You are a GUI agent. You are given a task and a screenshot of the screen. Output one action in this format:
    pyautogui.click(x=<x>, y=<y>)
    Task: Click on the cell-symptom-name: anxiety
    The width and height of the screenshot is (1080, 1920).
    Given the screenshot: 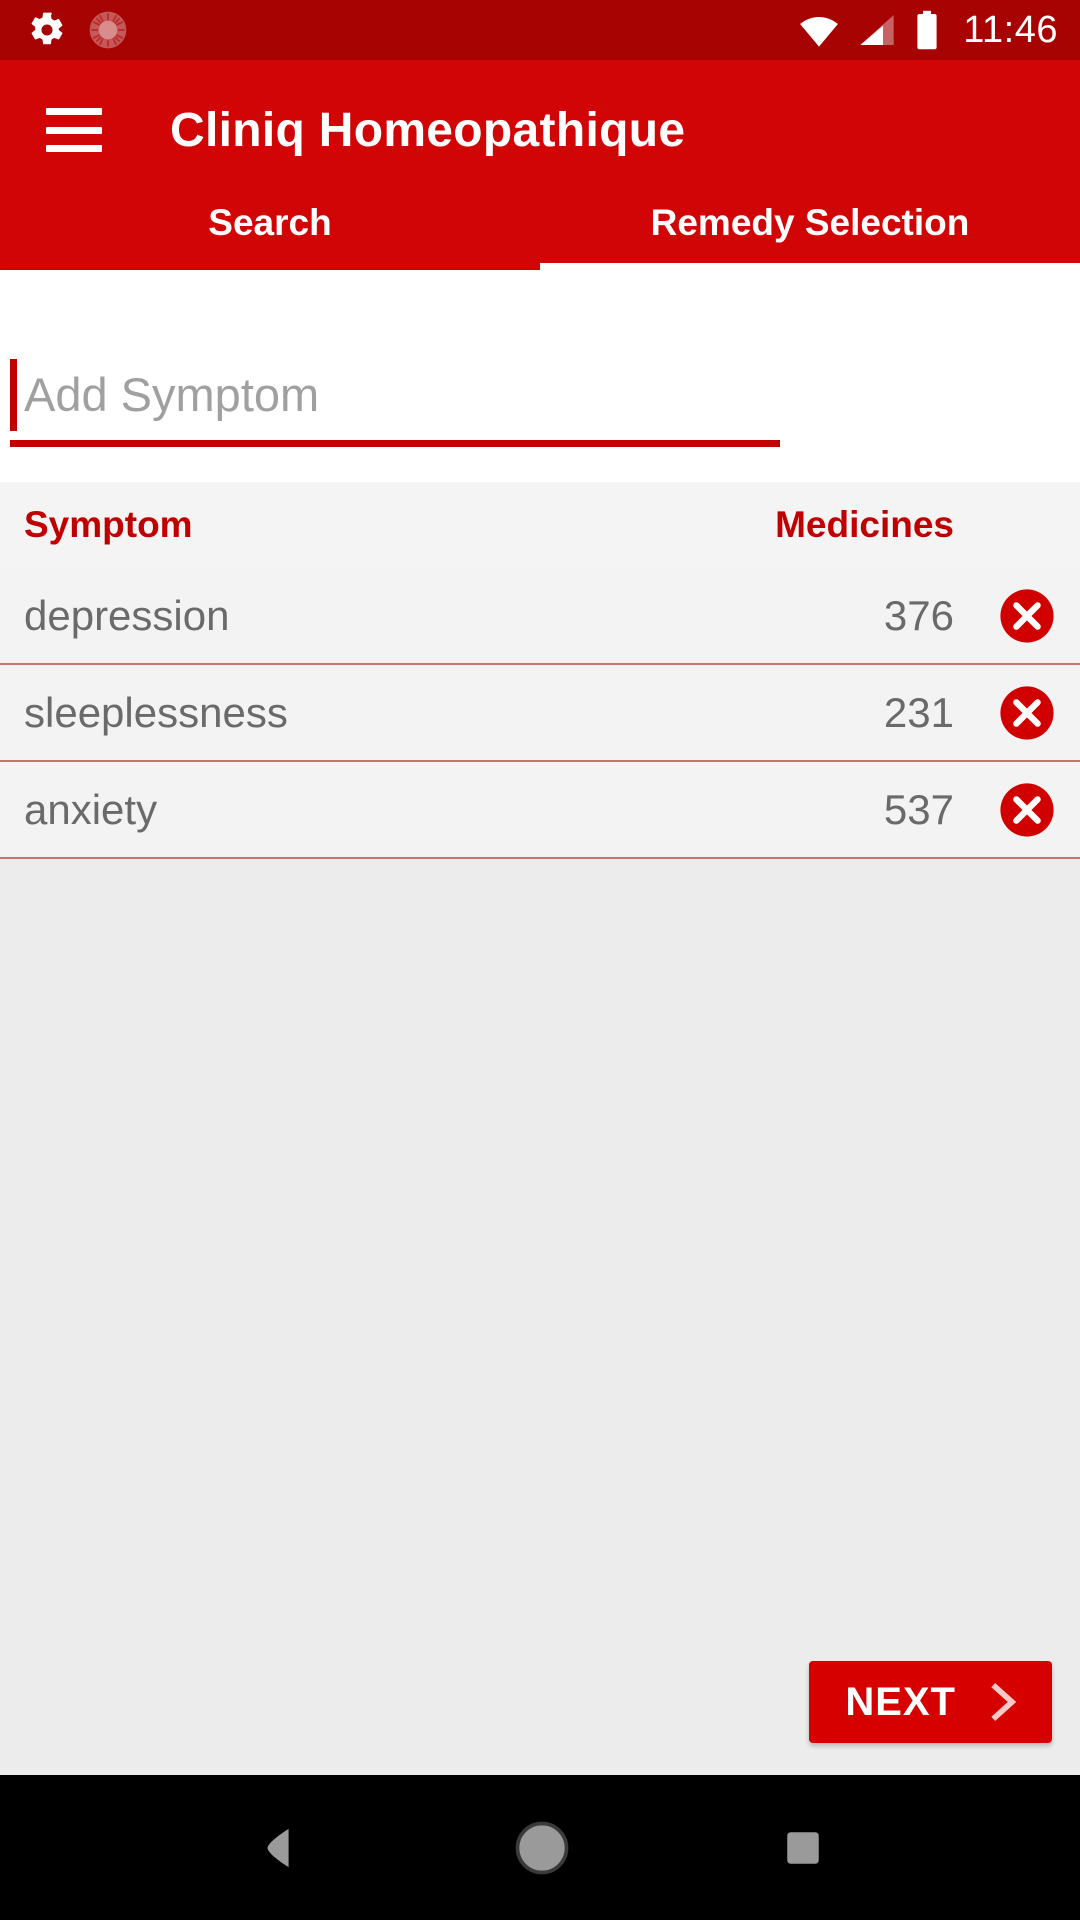 What is the action you would take?
    pyautogui.click(x=91, y=809)
    